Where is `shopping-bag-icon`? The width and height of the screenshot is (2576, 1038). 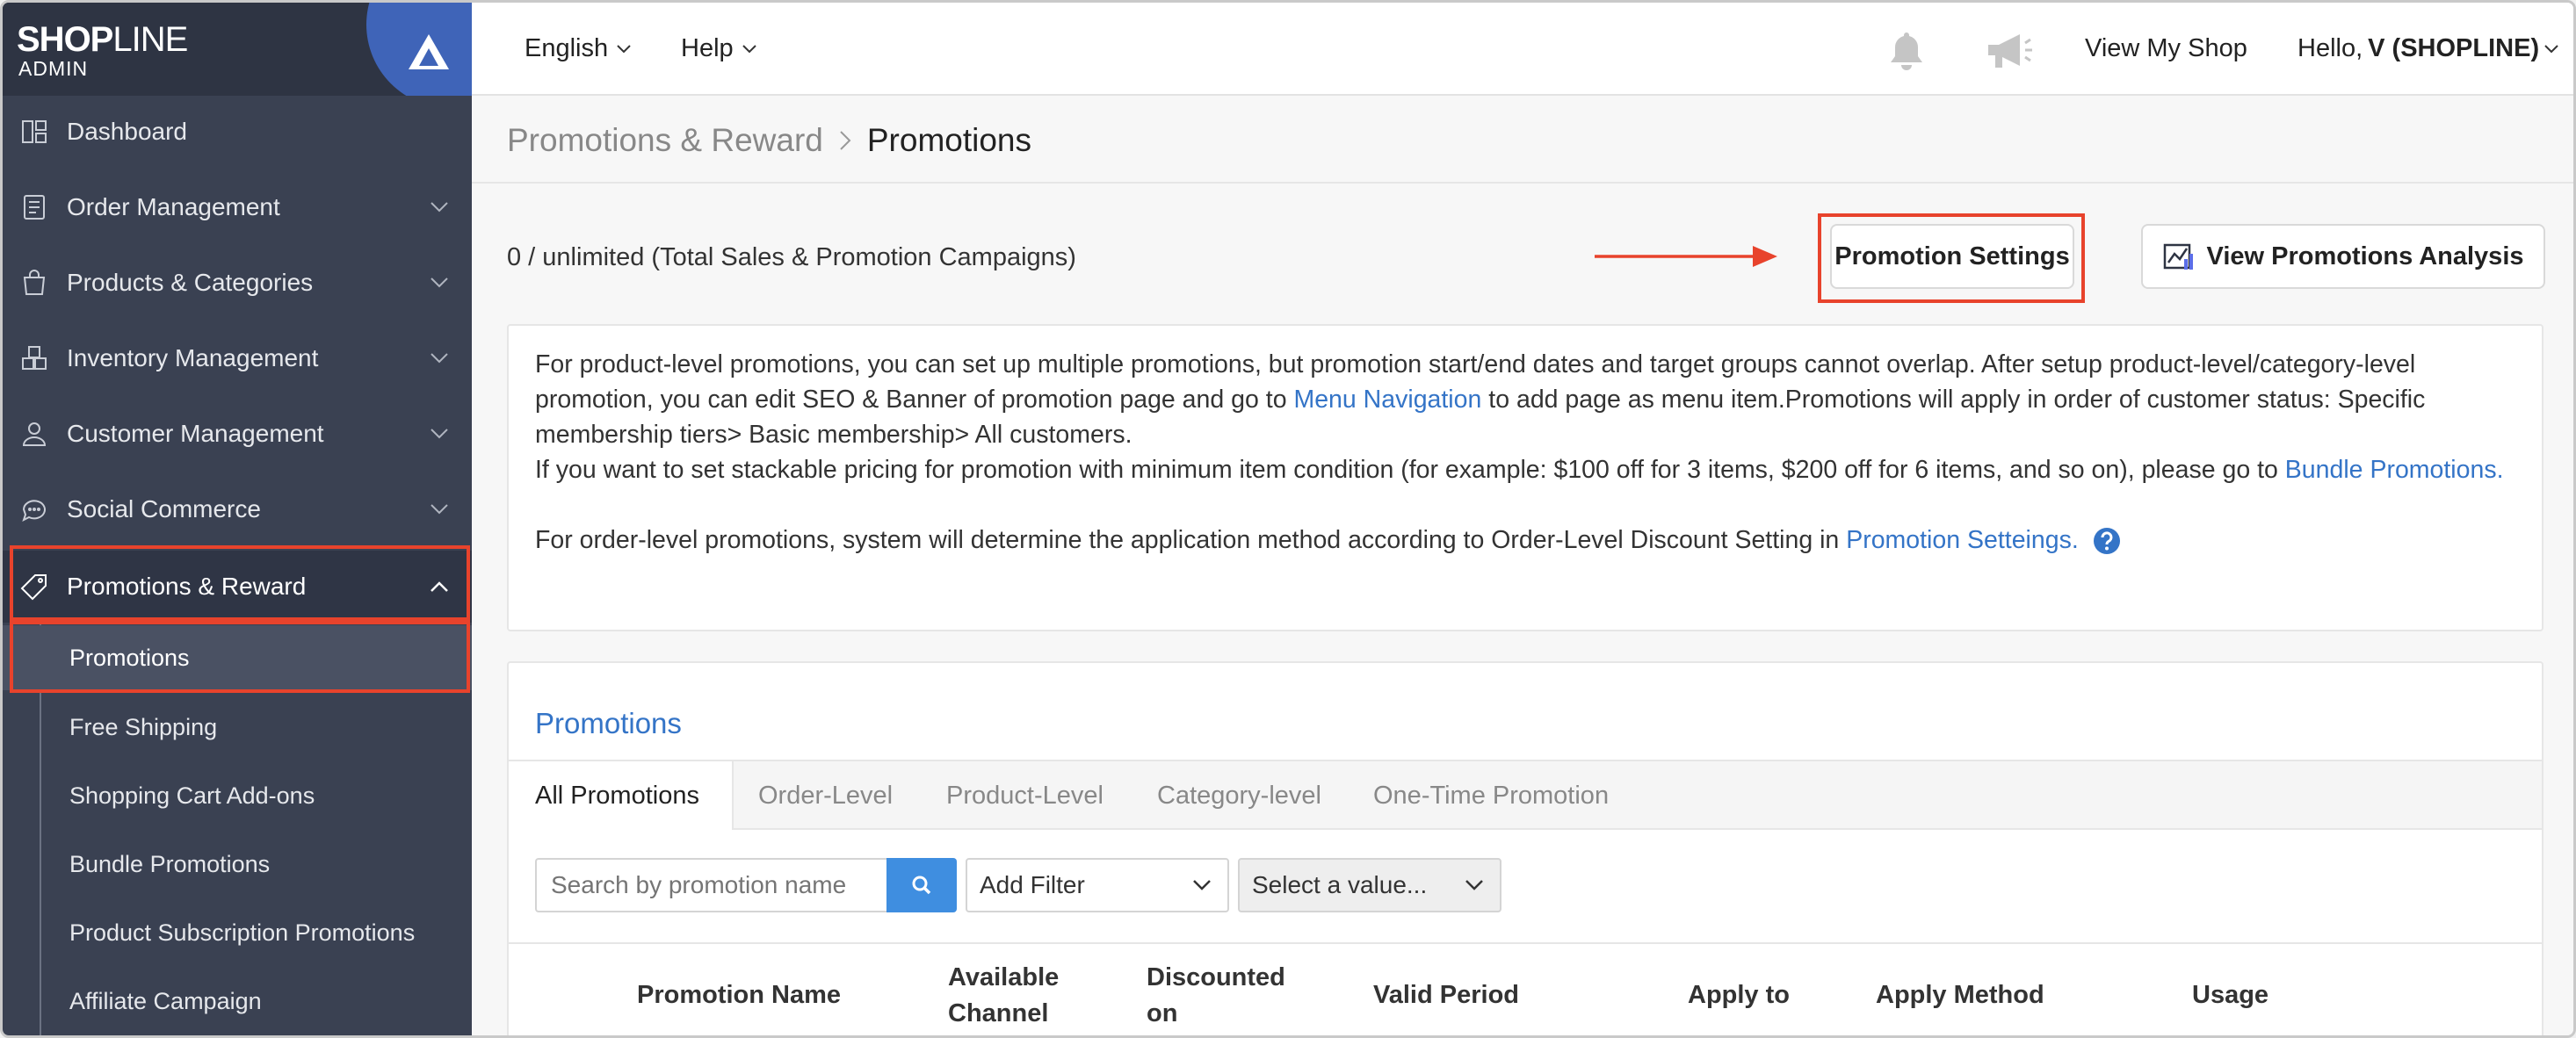 shopping-bag-icon is located at coordinates (34, 282).